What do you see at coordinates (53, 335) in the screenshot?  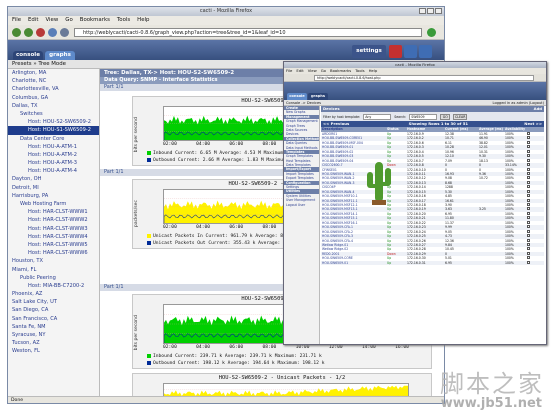 I see `tree-item: Syracuse, NY` at bounding box center [53, 335].